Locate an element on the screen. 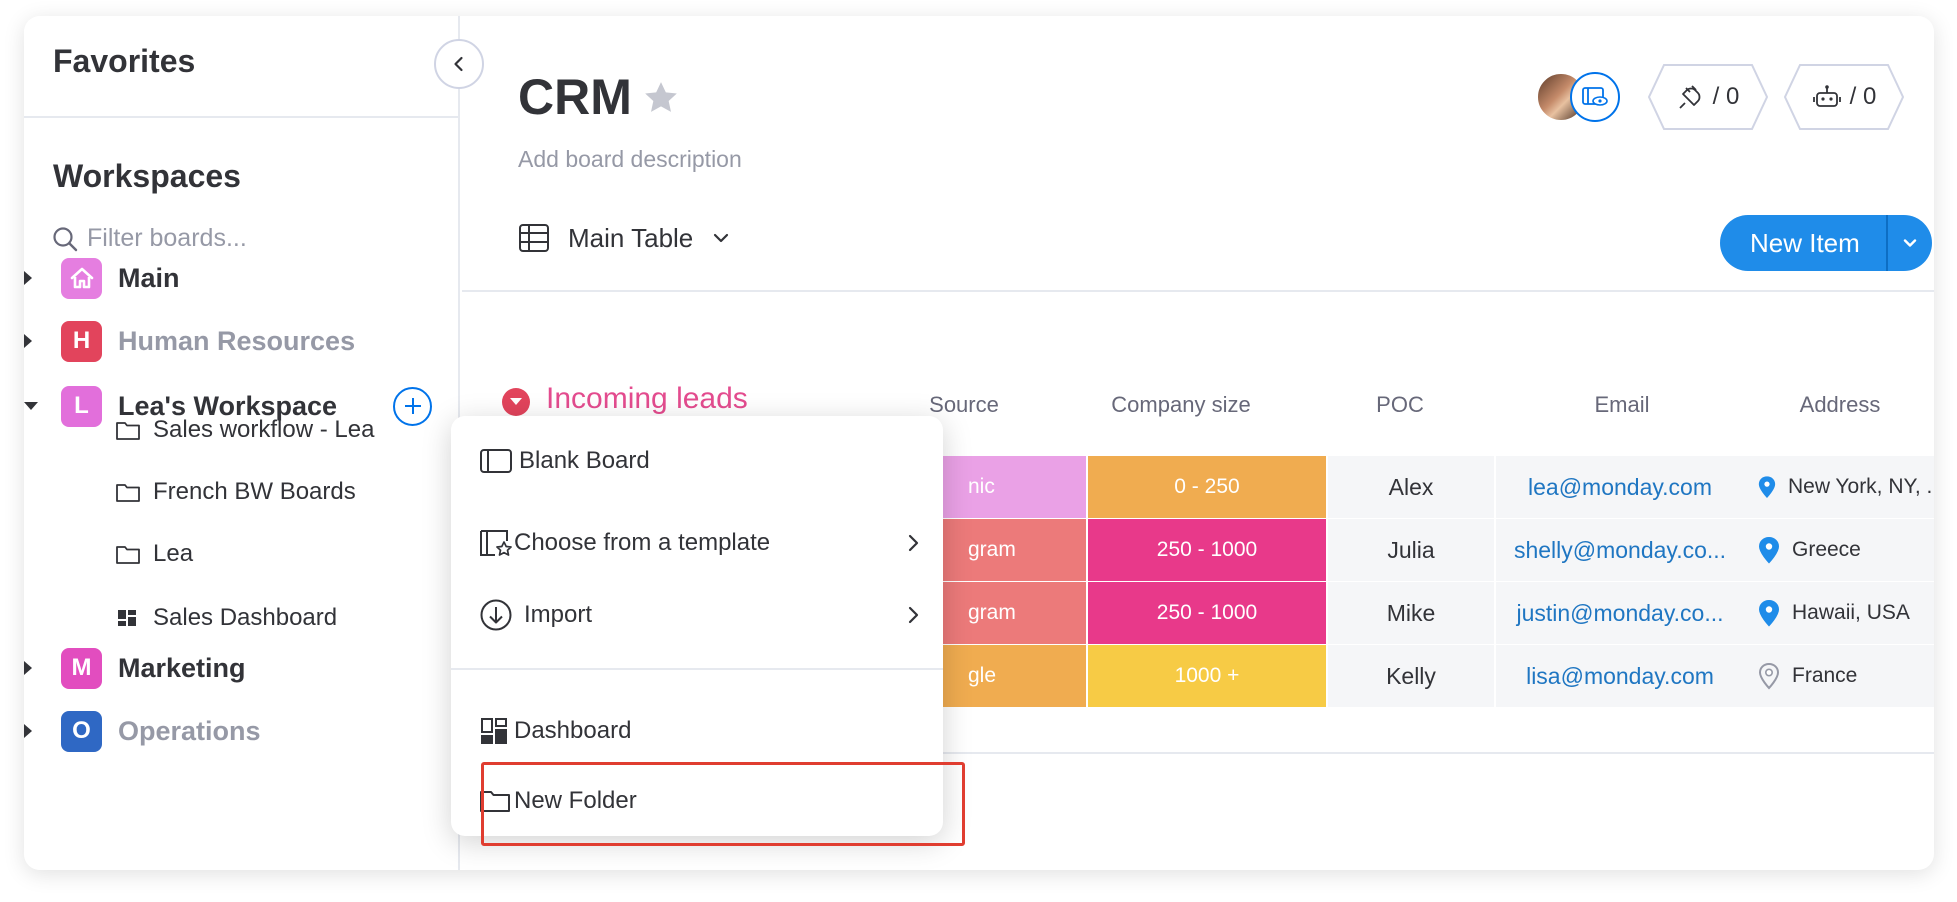  workspace-marketing: M Marketing is located at coordinates (242, 668).